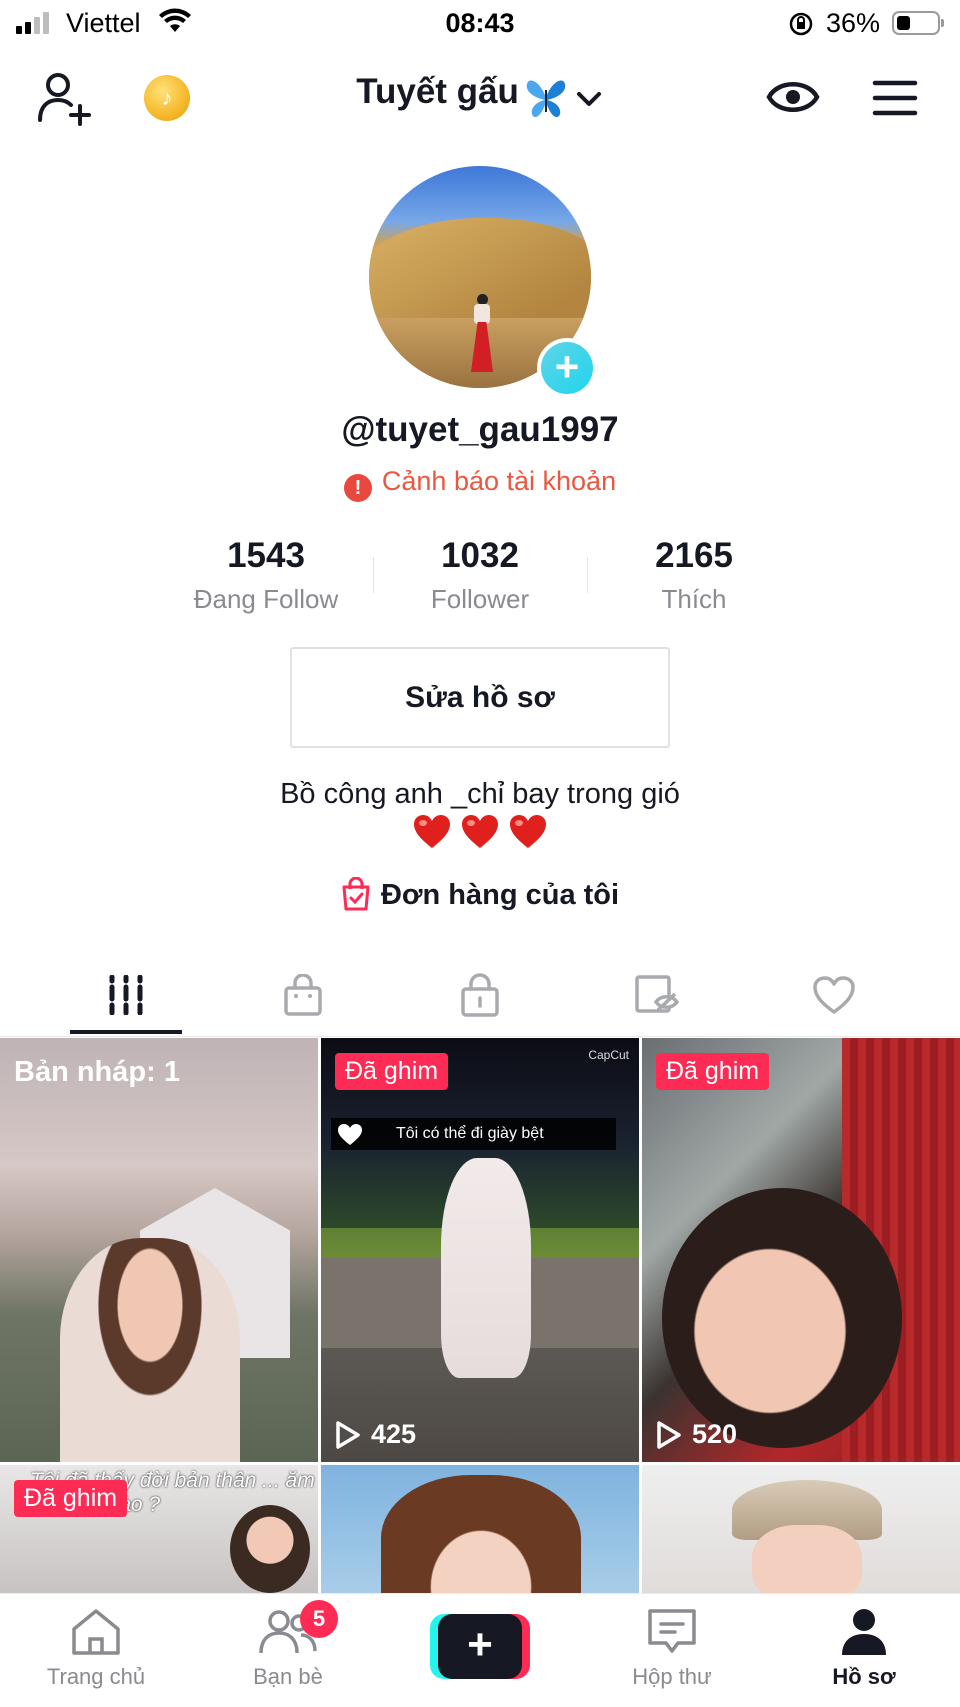  What do you see at coordinates (480, 575) in the screenshot?
I see `followers-stat: 1032 Follower` at bounding box center [480, 575].